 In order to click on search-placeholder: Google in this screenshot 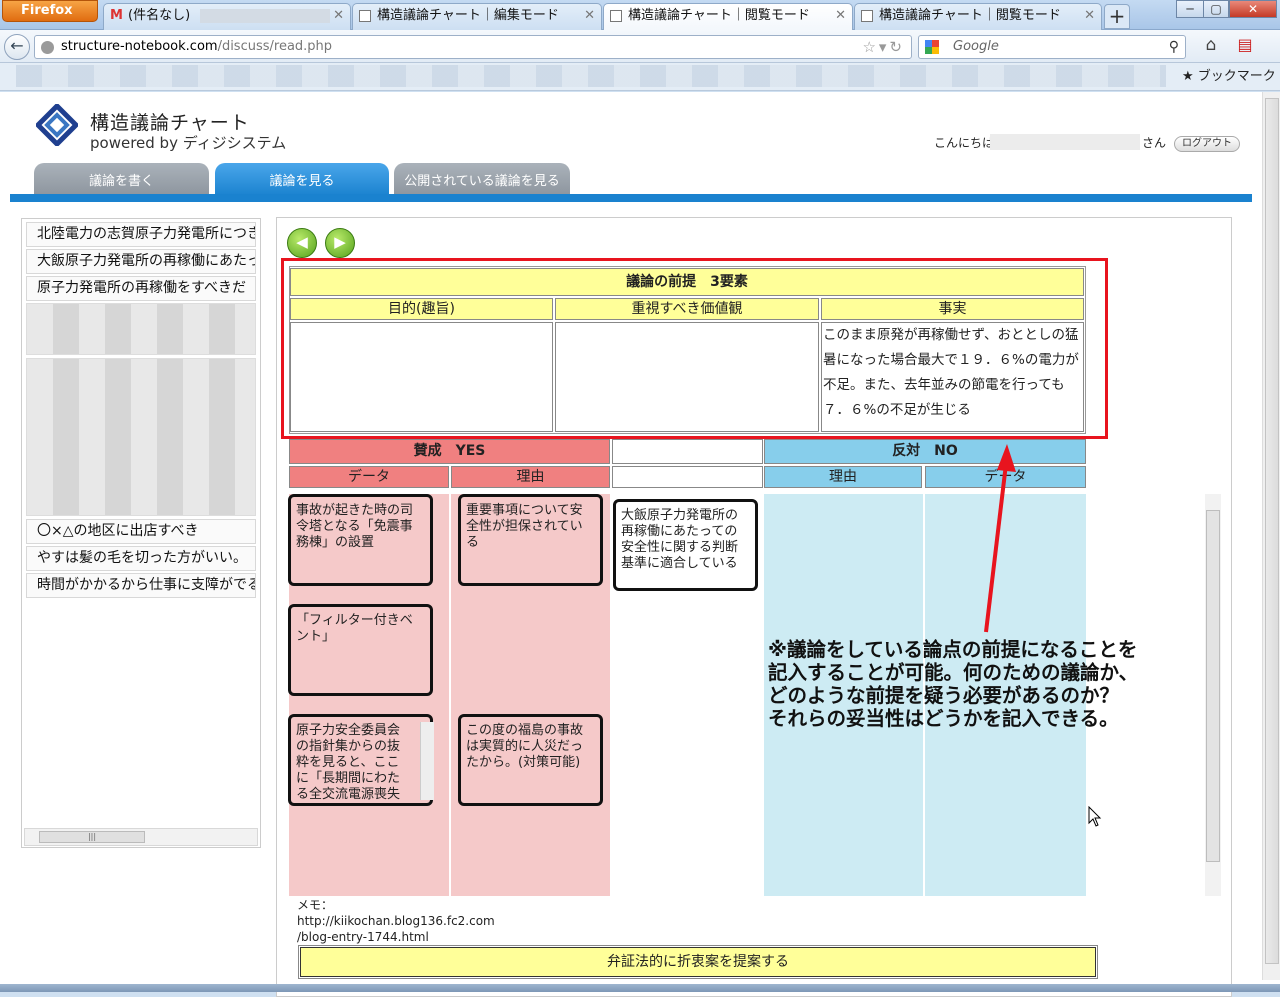, I will do `click(976, 46)`.